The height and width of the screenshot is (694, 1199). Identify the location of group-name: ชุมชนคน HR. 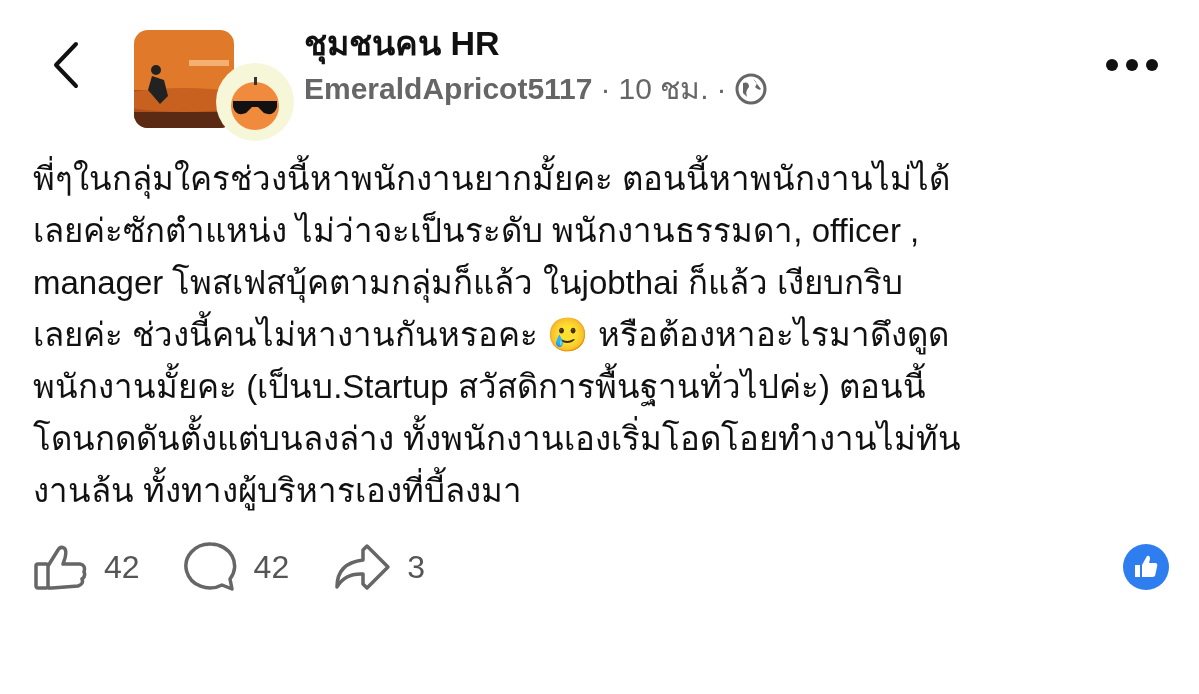
(535, 43).